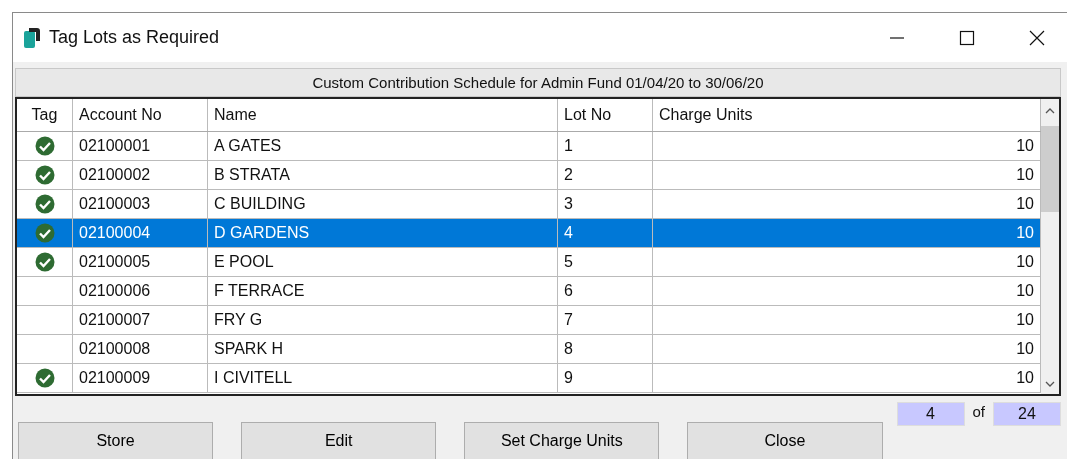 Image resolution: width=1067 pixels, height=459 pixels. What do you see at coordinates (383, 349) in the screenshot?
I see `table-cell: SPARK H` at bounding box center [383, 349].